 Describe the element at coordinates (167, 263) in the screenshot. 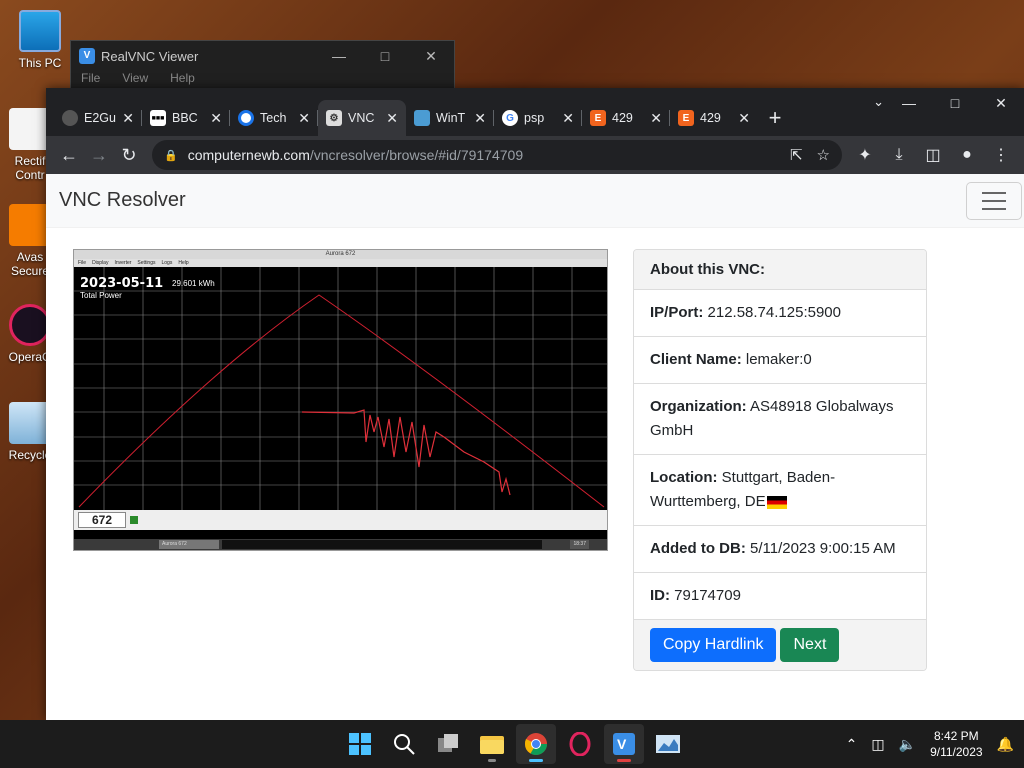

I see `screenshot-menu-item: Logs` at that location.